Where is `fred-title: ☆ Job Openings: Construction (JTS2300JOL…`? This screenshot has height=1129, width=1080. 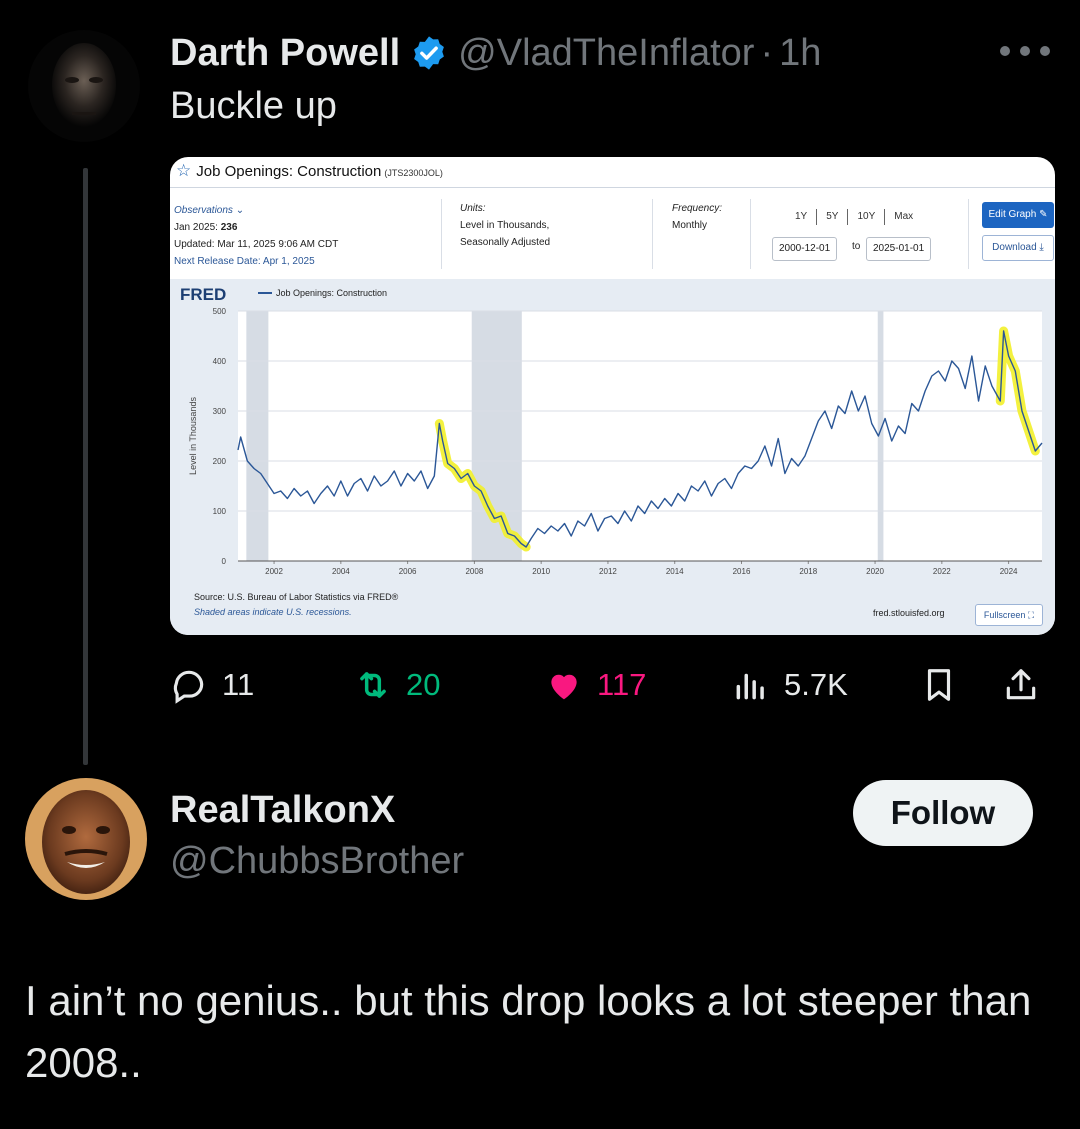 fred-title: ☆ Job Openings: Construction (JTS2300JOL… is located at coordinates (309, 171).